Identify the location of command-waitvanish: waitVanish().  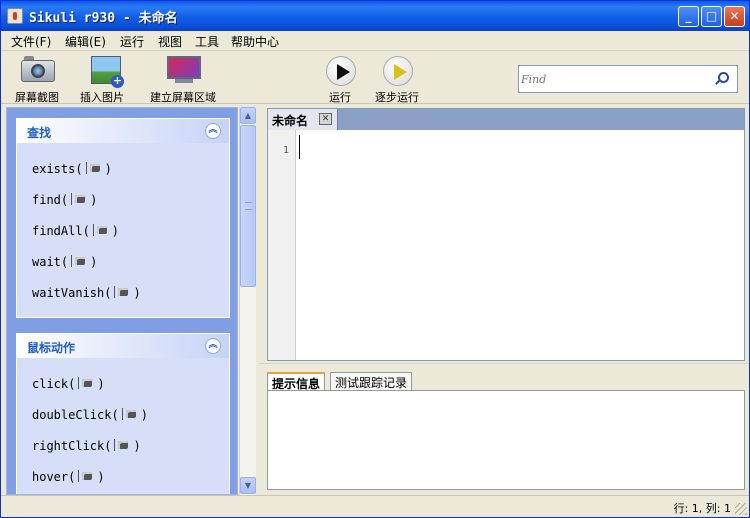
(86, 293).